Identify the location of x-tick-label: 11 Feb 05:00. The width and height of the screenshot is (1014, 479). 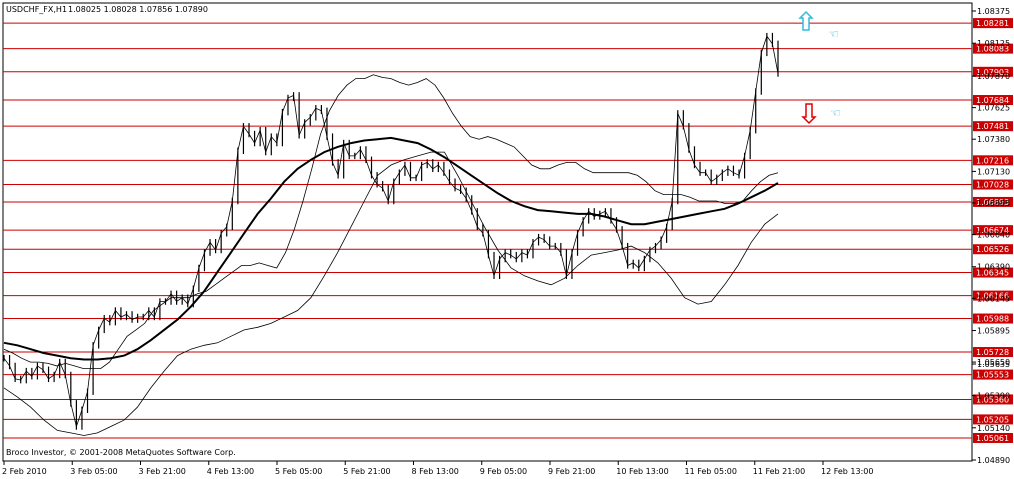
(711, 471).